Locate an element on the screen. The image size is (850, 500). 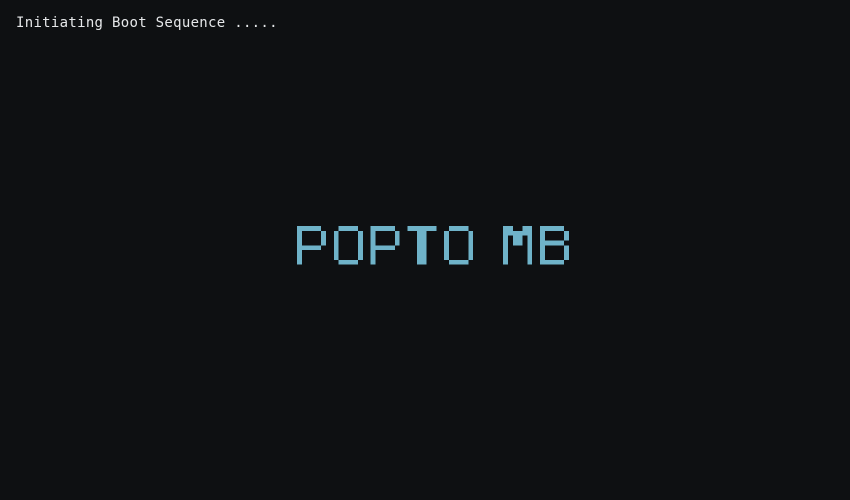
logo-glyphs is located at coordinates (433, 245).